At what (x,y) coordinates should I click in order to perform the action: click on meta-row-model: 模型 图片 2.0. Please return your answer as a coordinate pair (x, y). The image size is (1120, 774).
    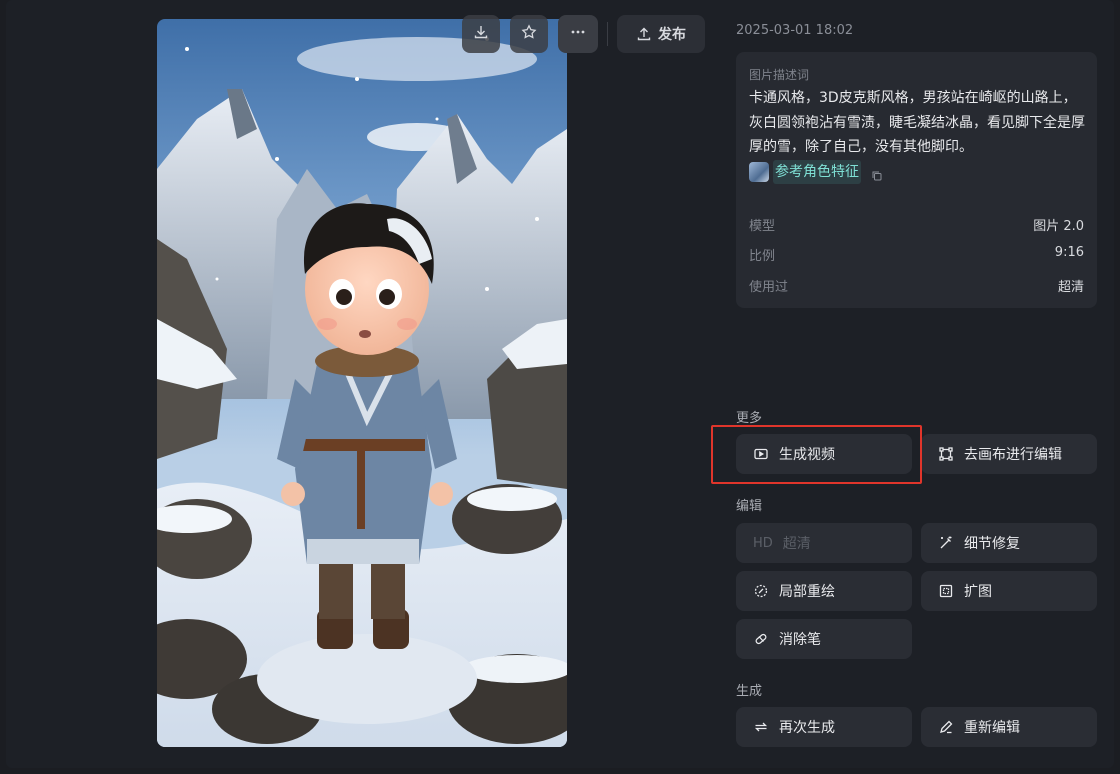
    Looking at the image, I should click on (916, 224).